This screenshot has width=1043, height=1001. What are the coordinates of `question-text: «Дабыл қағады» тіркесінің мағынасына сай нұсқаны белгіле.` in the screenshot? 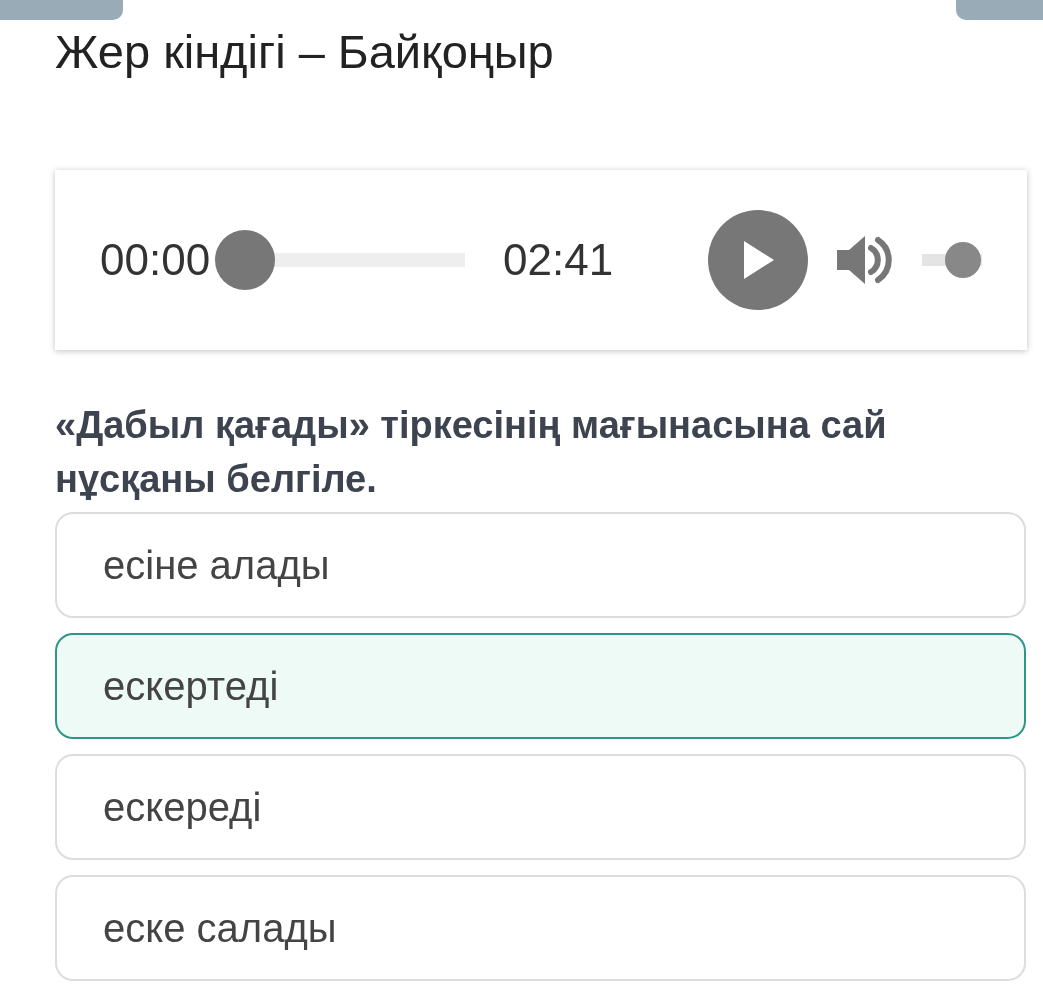 It's located at (471, 452).